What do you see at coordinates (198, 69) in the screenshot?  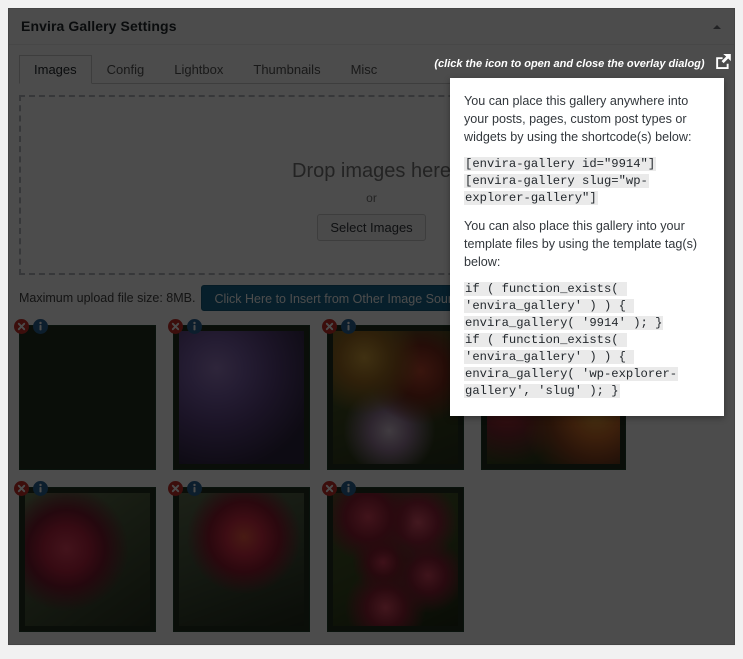 I see `tab-lightbox: Lightbox` at bounding box center [198, 69].